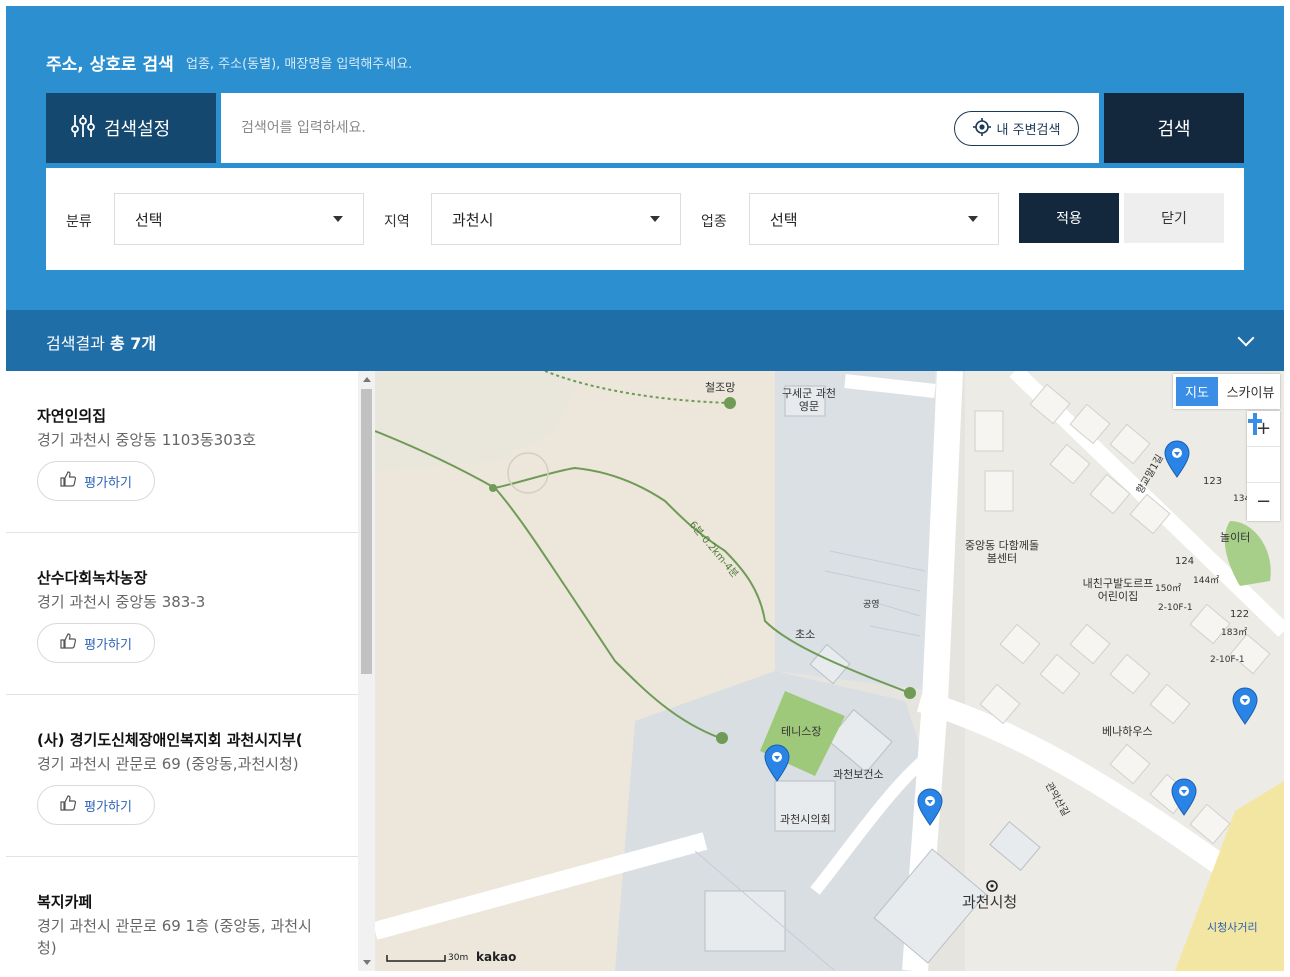 This screenshot has height=977, width=1290. Describe the element at coordinates (299, 64) in the screenshot. I see `search-hint: 업종, 주소(동별), 매장명을 입력해주세요.` at that location.